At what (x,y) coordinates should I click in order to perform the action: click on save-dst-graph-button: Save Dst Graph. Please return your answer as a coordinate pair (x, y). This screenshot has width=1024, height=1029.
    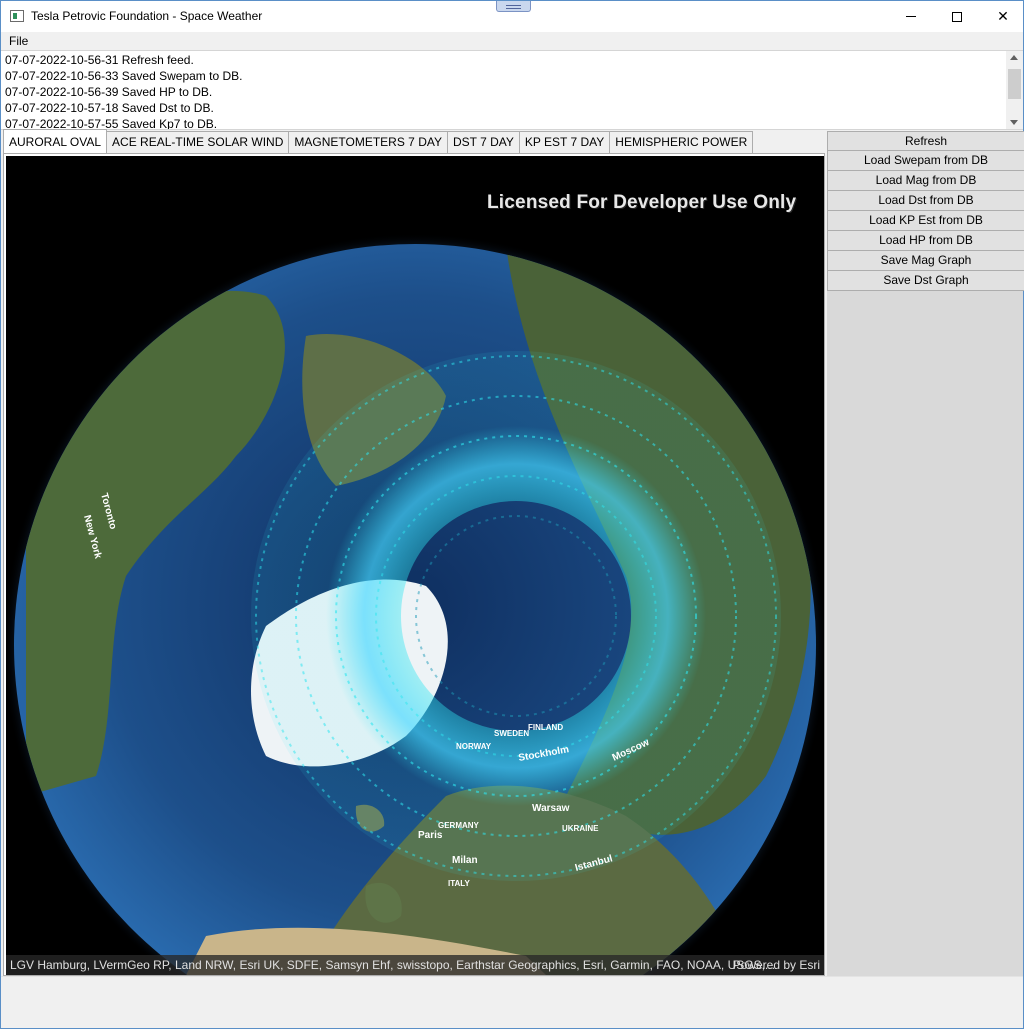
    Looking at the image, I should click on (925, 281).